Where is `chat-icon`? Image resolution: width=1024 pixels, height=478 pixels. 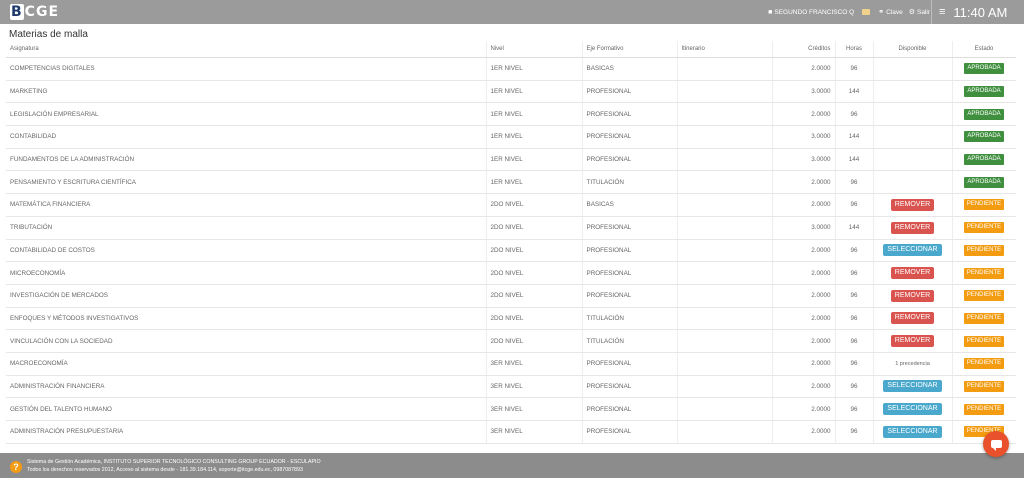 chat-icon is located at coordinates (996, 445).